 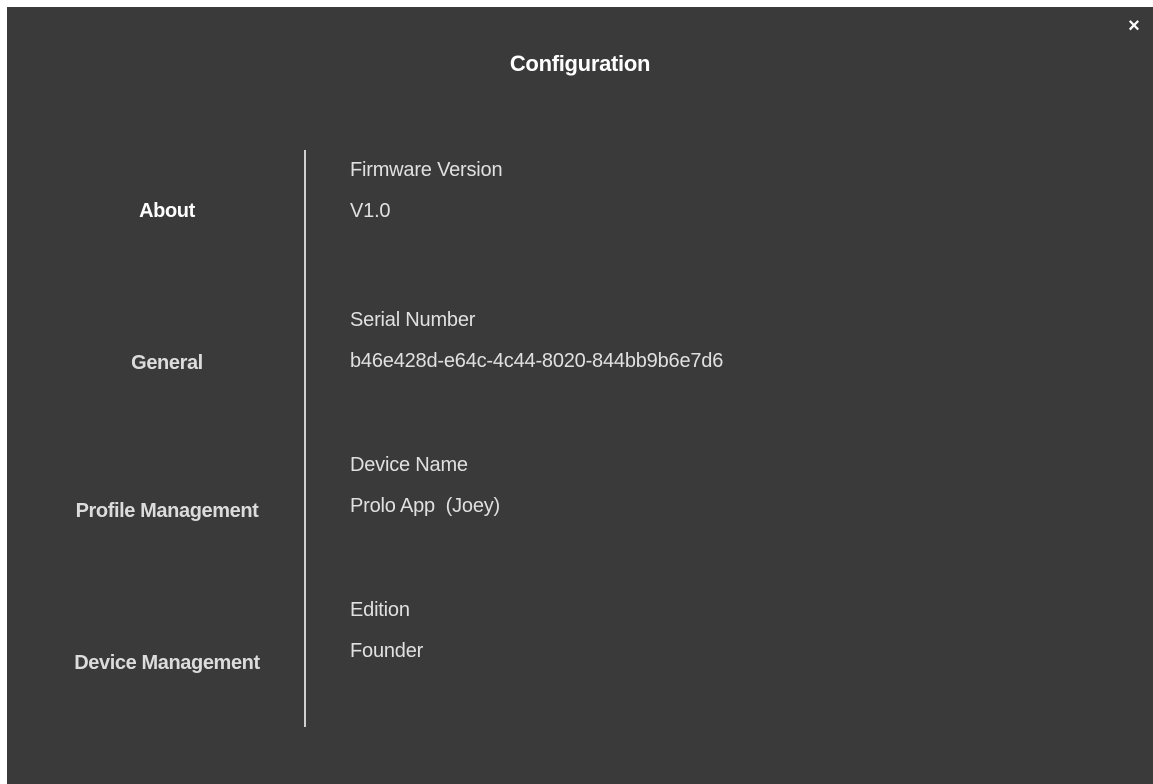 What do you see at coordinates (537, 361) in the screenshot?
I see `field-value: b46e428d-e64c-4c44-8020-844bb9b6e7d6` at bounding box center [537, 361].